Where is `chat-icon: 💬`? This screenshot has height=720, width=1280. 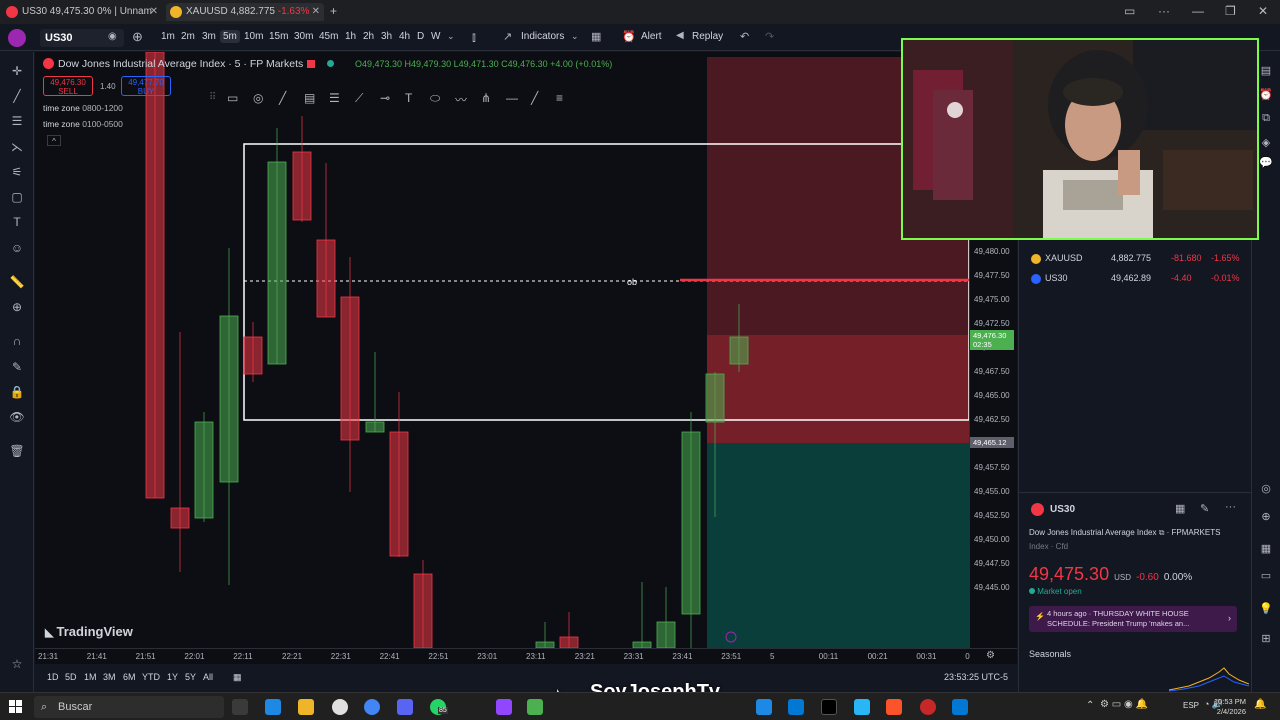
chat-icon: 💬 is located at coordinates (1266, 163).